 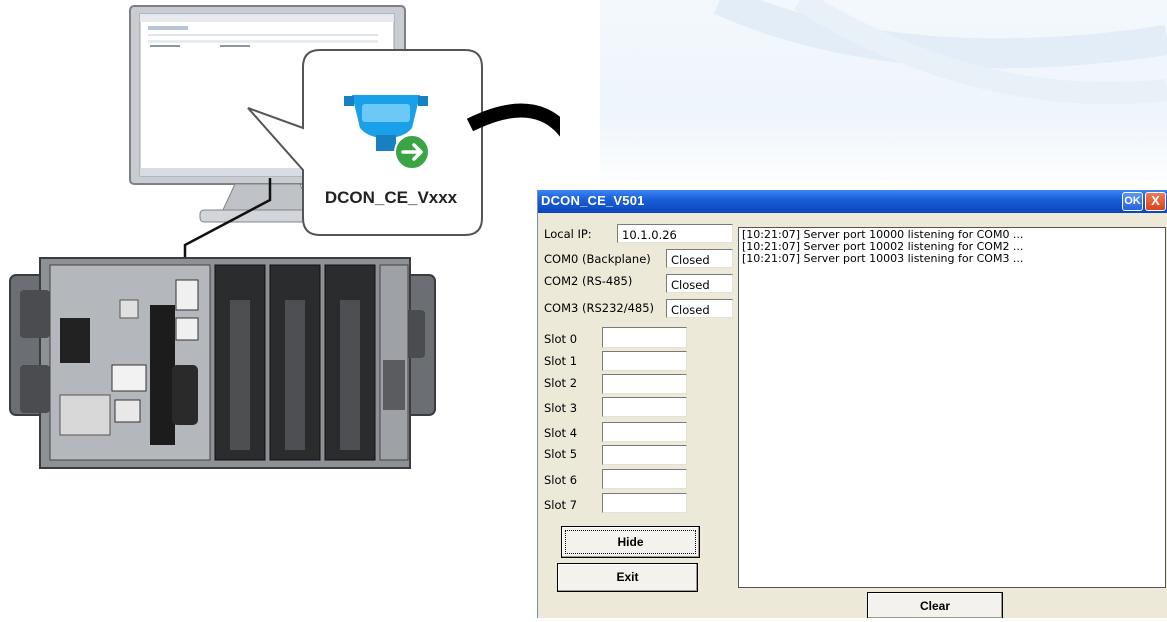 What do you see at coordinates (935, 605) in the screenshot?
I see `clear-button: Clear` at bounding box center [935, 605].